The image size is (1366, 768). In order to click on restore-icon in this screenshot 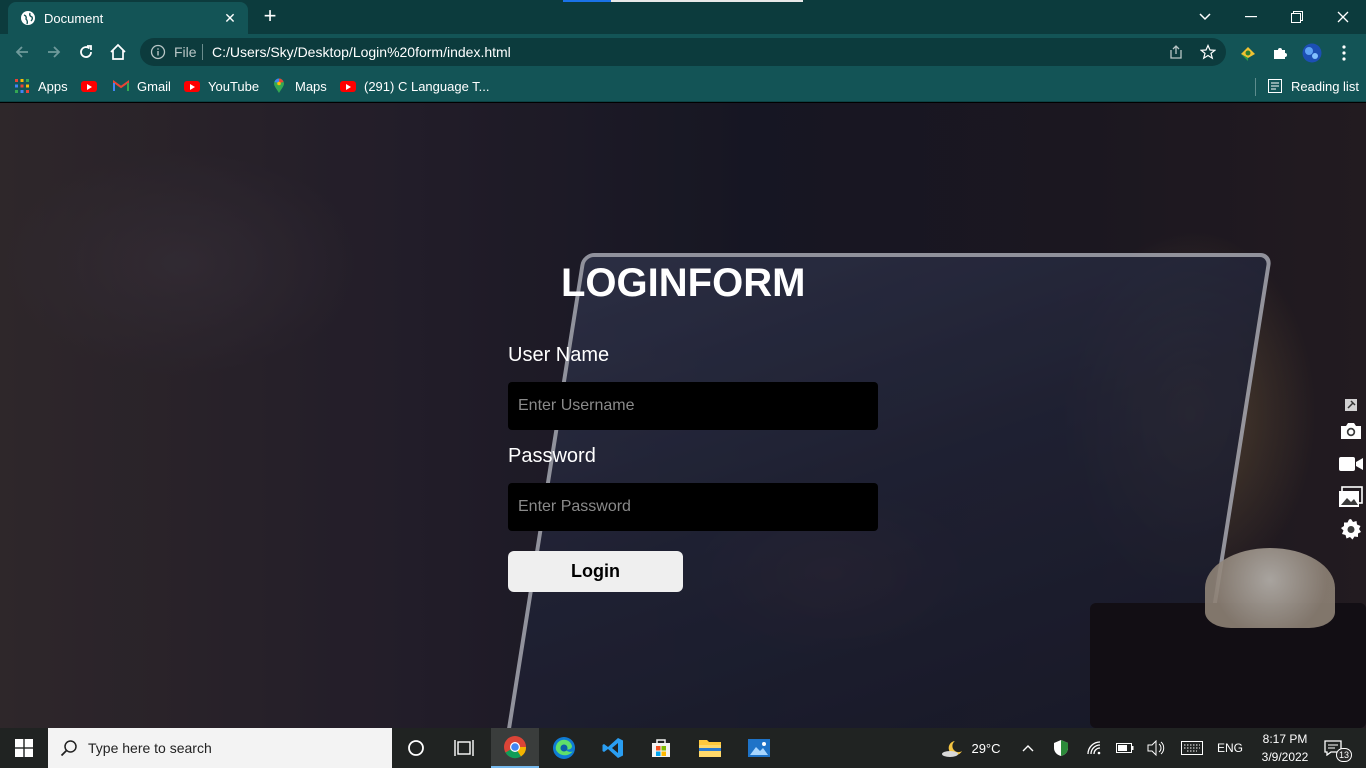, I will do `click(1297, 17)`.